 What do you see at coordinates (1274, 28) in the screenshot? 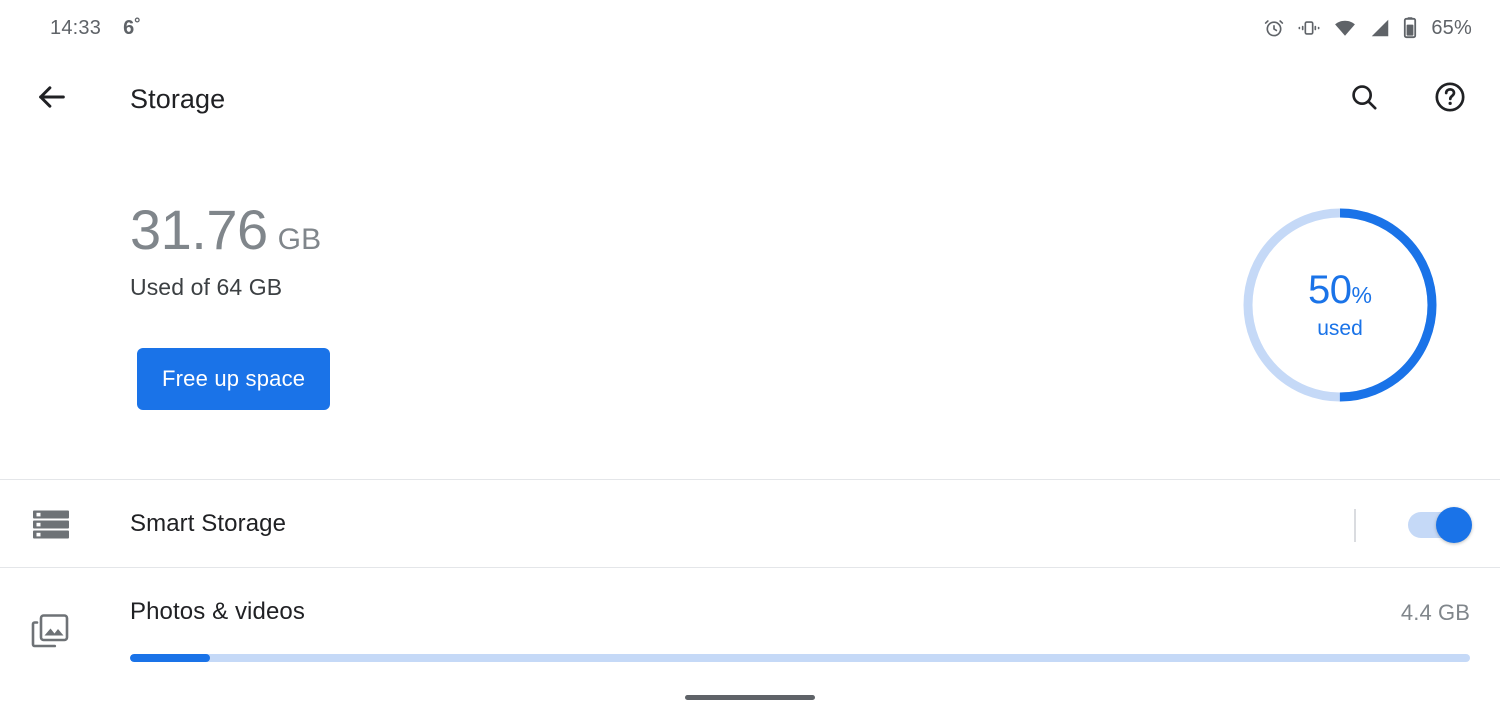
I see `alarm-icon` at bounding box center [1274, 28].